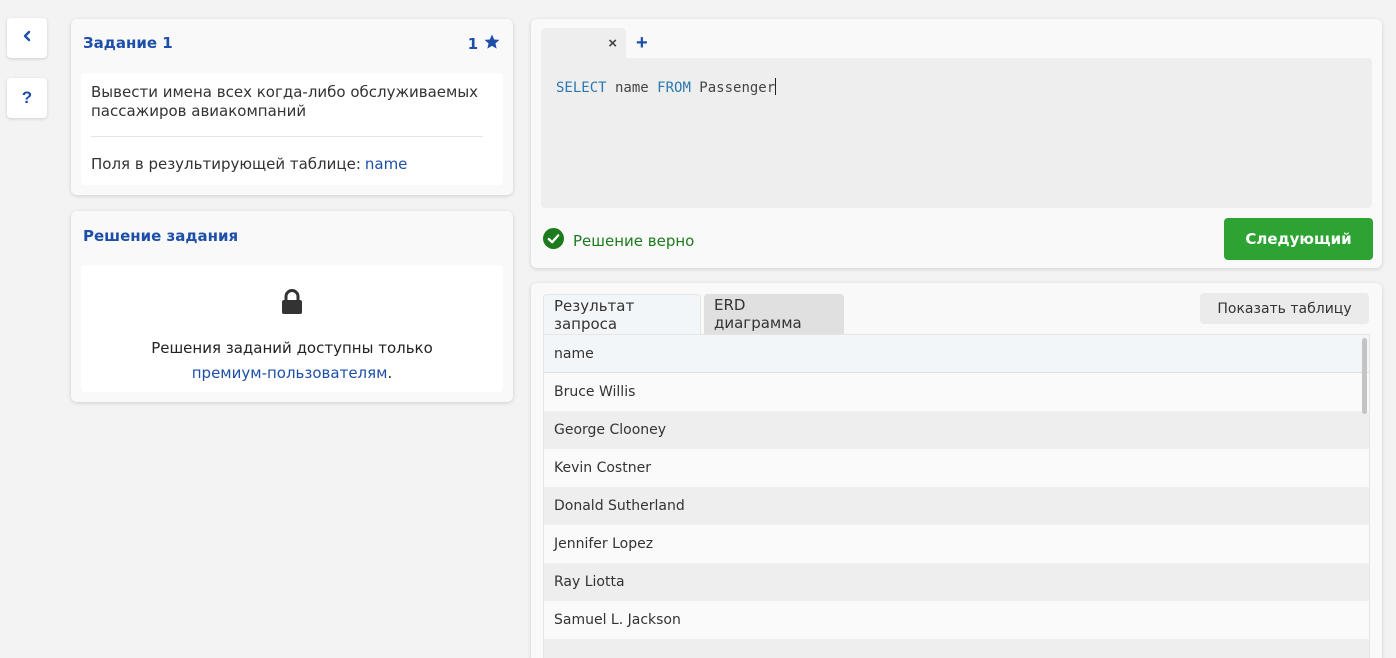 The width and height of the screenshot is (1396, 658). I want to click on back-button, so click(27, 38).